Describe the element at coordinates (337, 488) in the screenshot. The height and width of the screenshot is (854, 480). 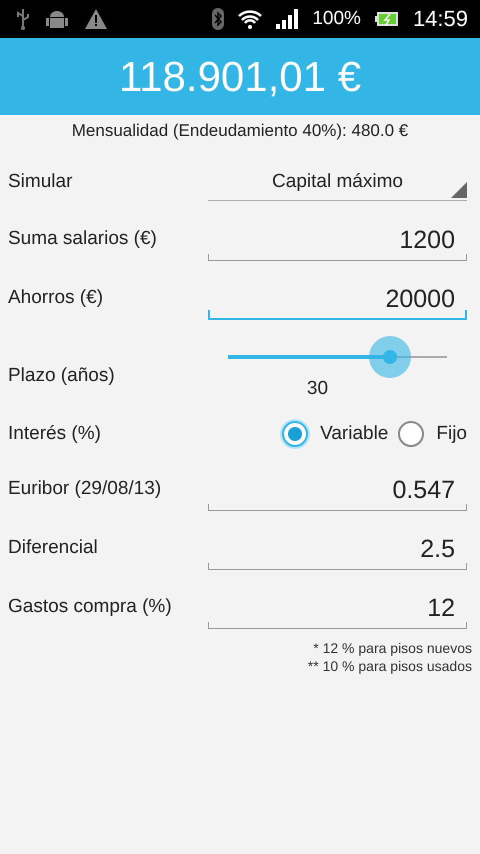
I see `input-field: 0.547` at that location.